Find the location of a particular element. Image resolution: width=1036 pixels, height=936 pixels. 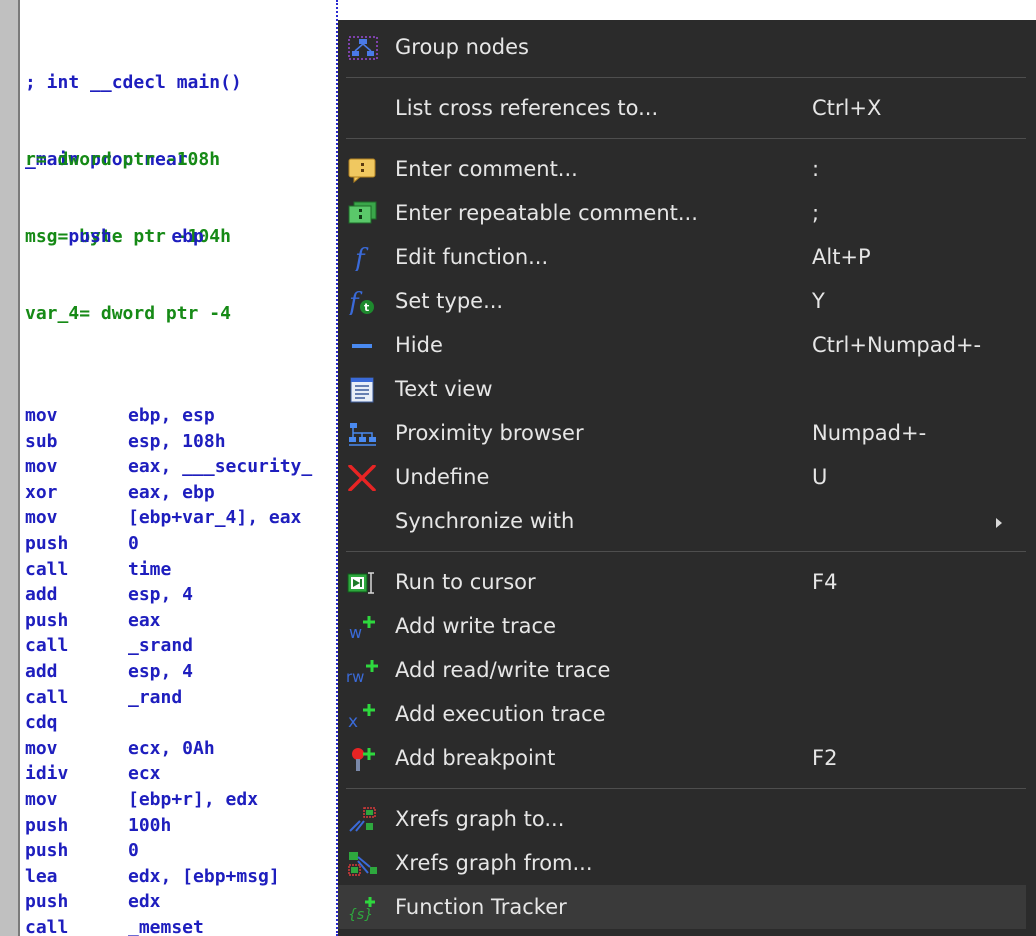

undefine-icon is located at coordinates (363, 478).